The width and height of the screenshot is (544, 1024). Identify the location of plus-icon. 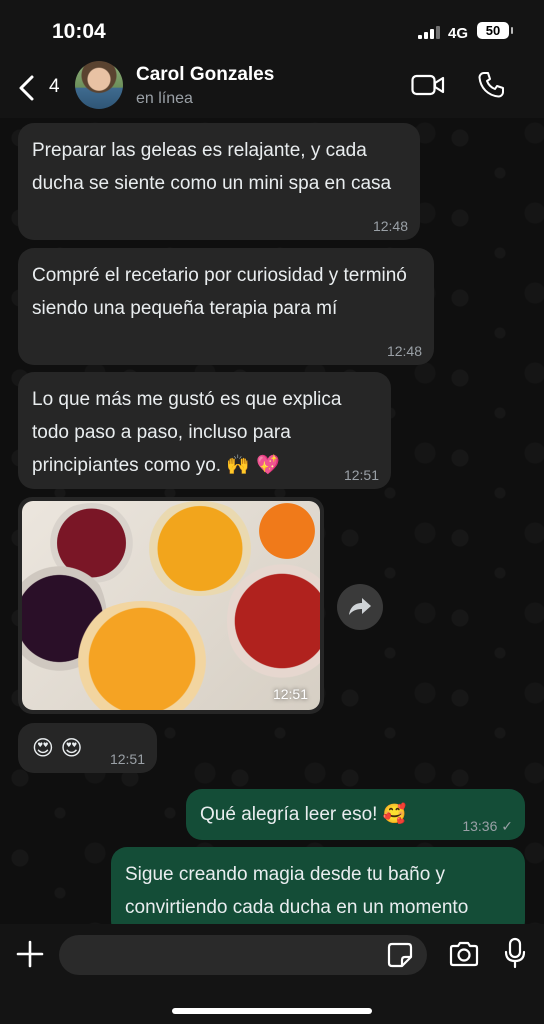
(30, 954).